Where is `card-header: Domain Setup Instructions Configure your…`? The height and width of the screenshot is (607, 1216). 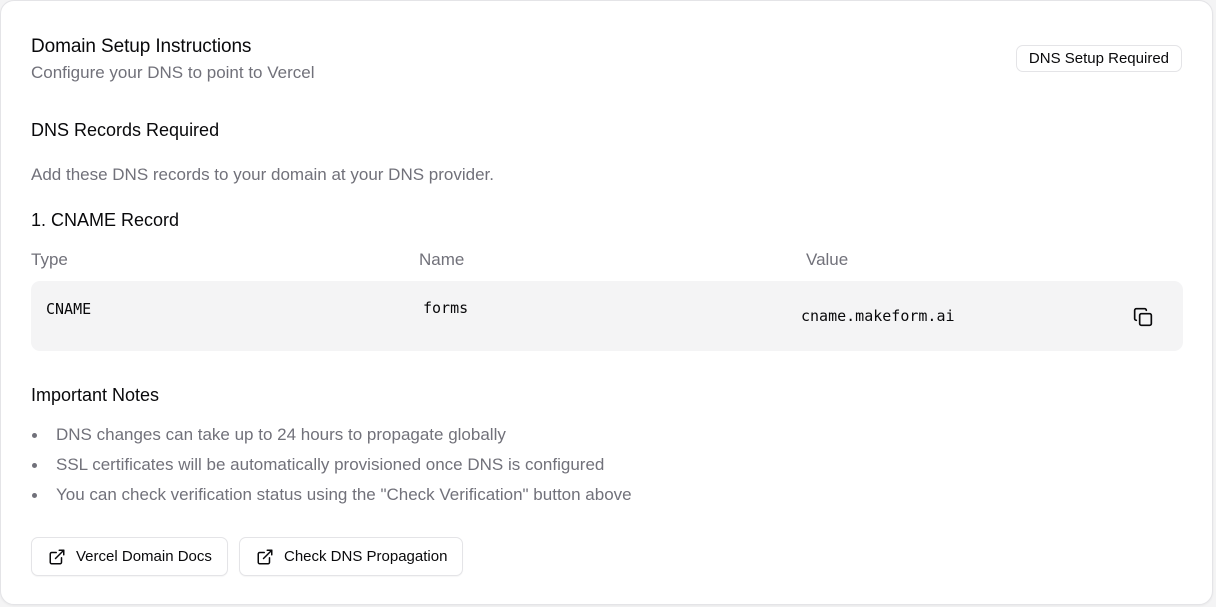
card-header: Domain Setup Instructions Configure your… is located at coordinates (606, 59).